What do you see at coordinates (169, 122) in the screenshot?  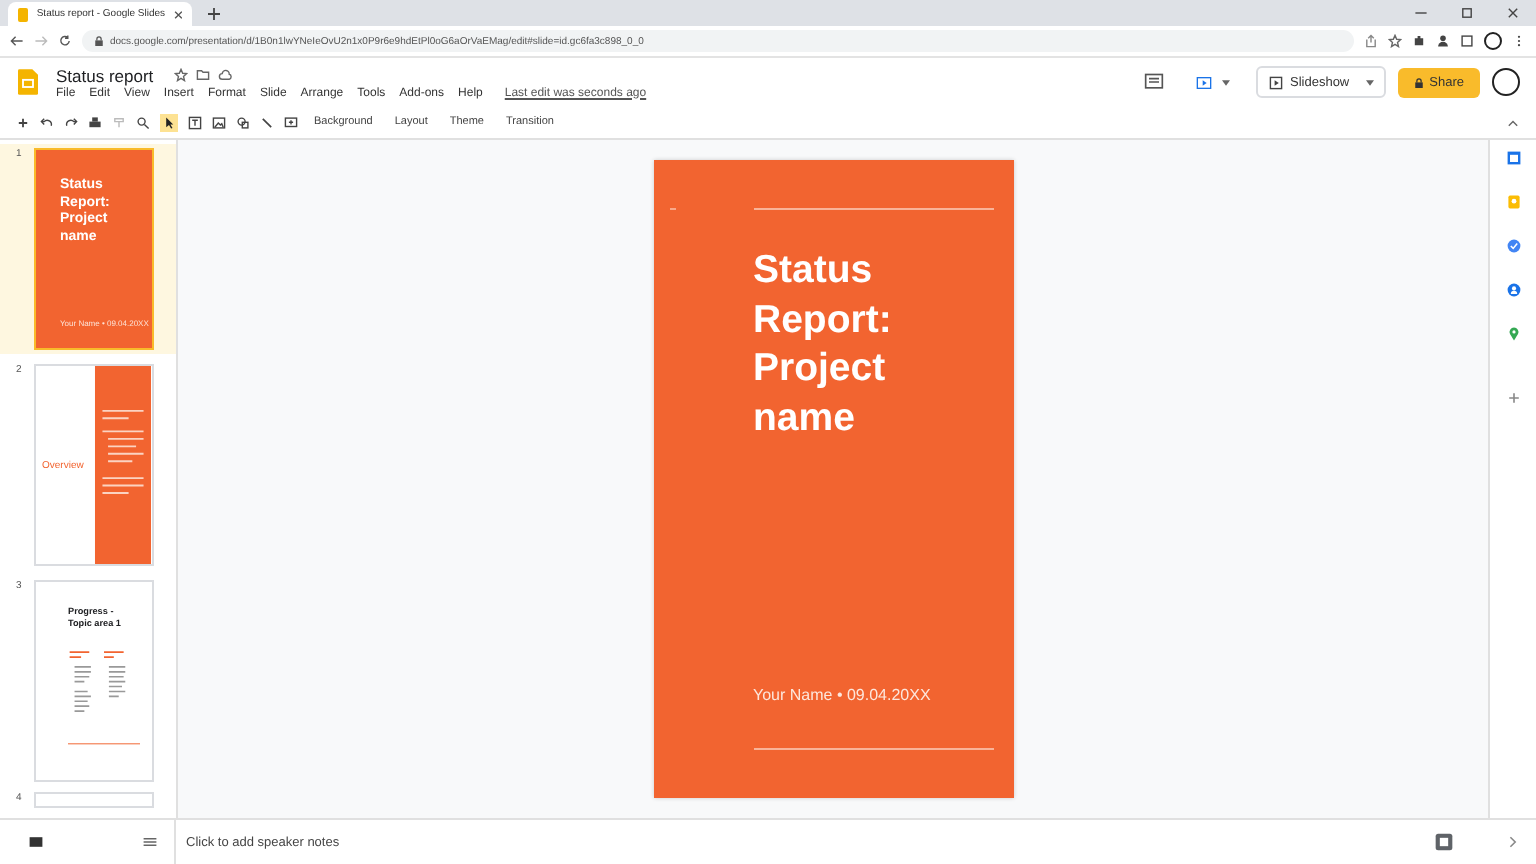 I see `select-icon` at bounding box center [169, 122].